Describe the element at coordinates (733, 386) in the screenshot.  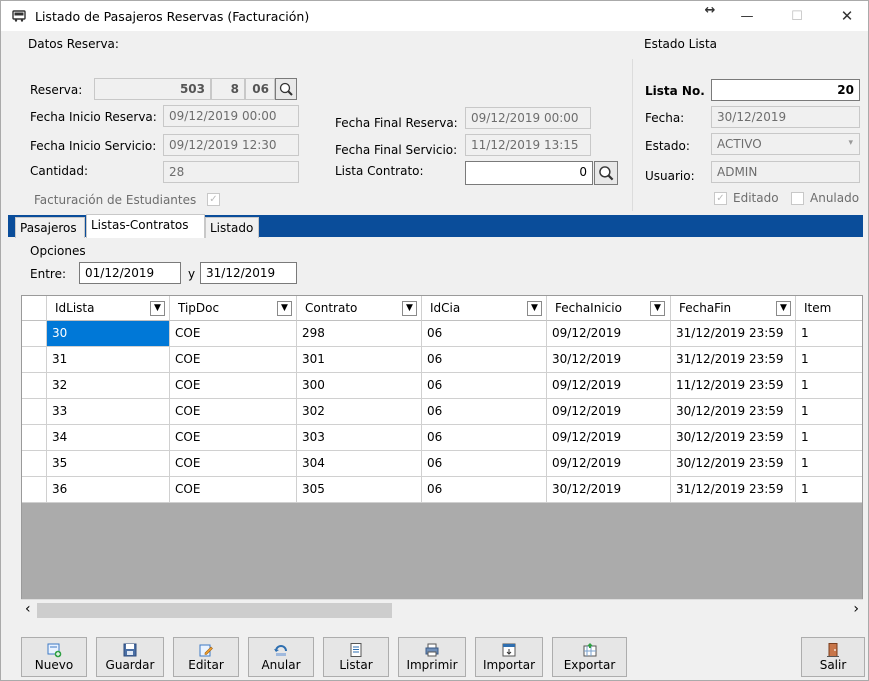
I see `cell-fechafin: 11/12/2019 23:59` at that location.